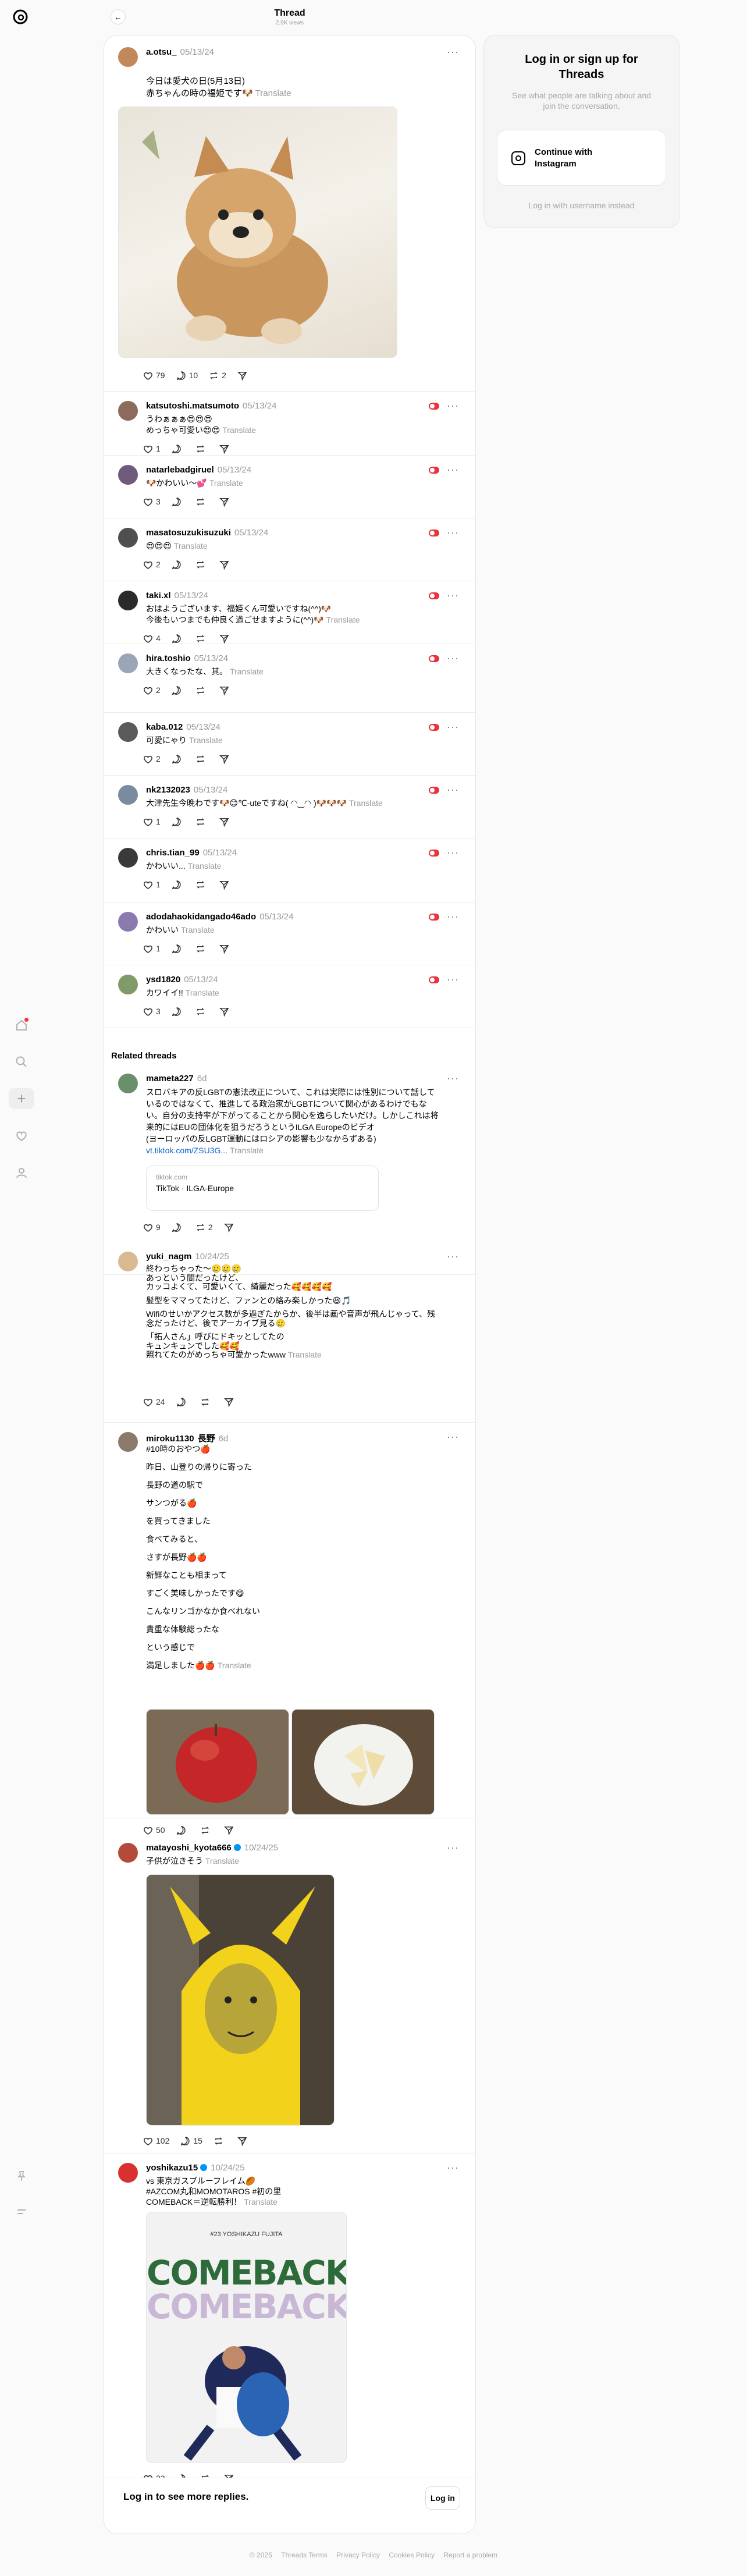 The height and width of the screenshot is (2576, 747). Describe the element at coordinates (21, 2211) in the screenshot. I see `menu-icon` at that location.